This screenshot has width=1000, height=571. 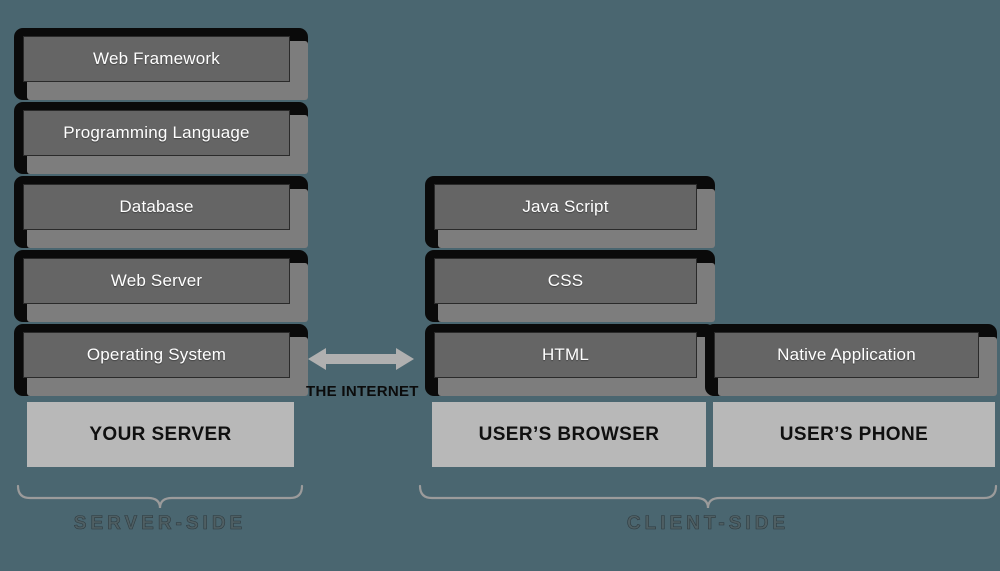 What do you see at coordinates (565, 207) in the screenshot?
I see `browser-layer-label: Java Script` at bounding box center [565, 207].